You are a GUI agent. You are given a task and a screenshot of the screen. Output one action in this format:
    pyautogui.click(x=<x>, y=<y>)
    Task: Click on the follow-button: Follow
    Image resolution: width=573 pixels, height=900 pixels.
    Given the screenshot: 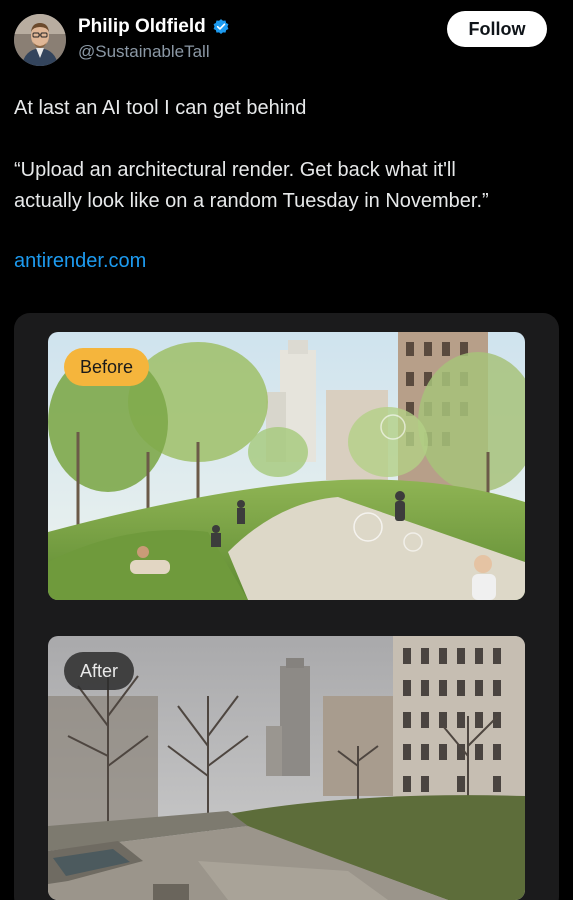 What is the action you would take?
    pyautogui.click(x=497, y=29)
    